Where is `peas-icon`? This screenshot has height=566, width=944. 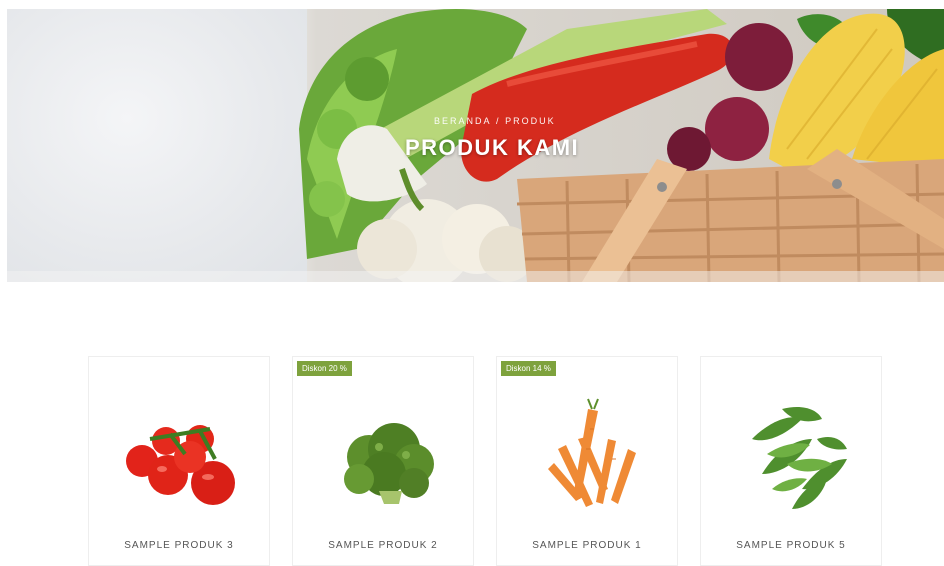
peas-icon is located at coordinates (799, 458).